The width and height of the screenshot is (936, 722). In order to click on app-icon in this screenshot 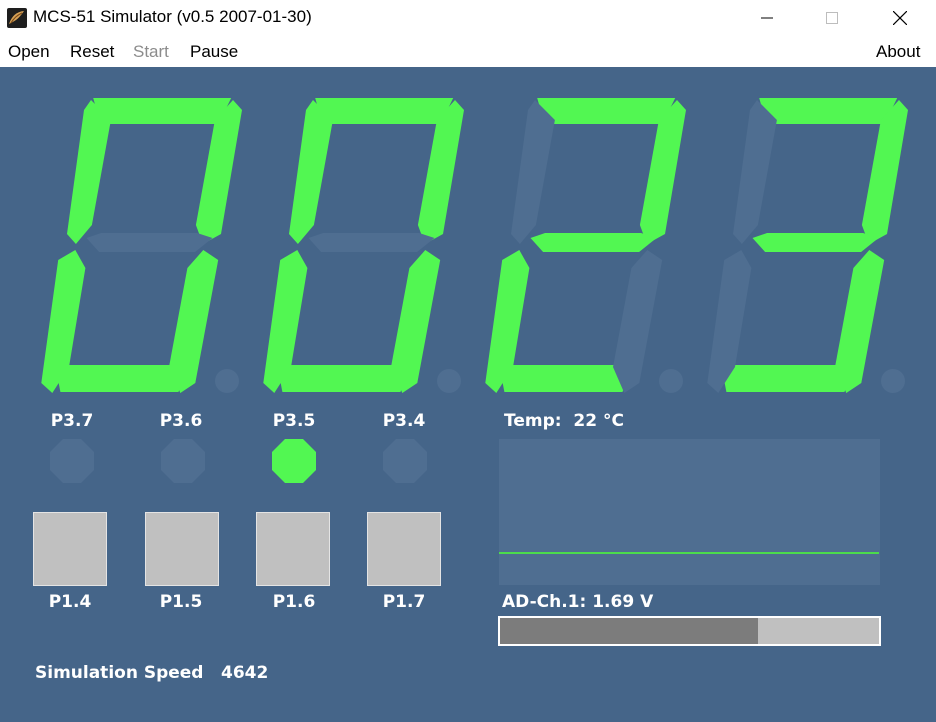, I will do `click(17, 18)`.